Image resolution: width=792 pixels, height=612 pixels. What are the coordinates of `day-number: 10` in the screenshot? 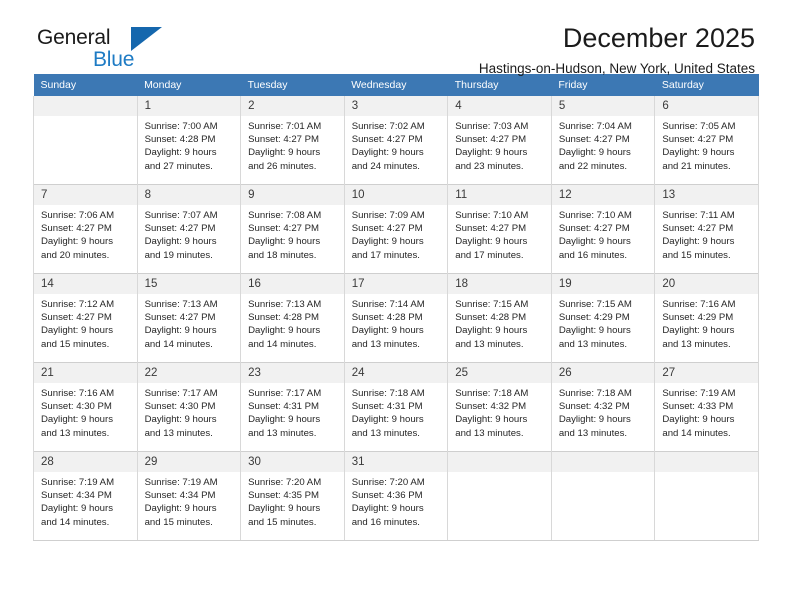 It's located at (396, 195).